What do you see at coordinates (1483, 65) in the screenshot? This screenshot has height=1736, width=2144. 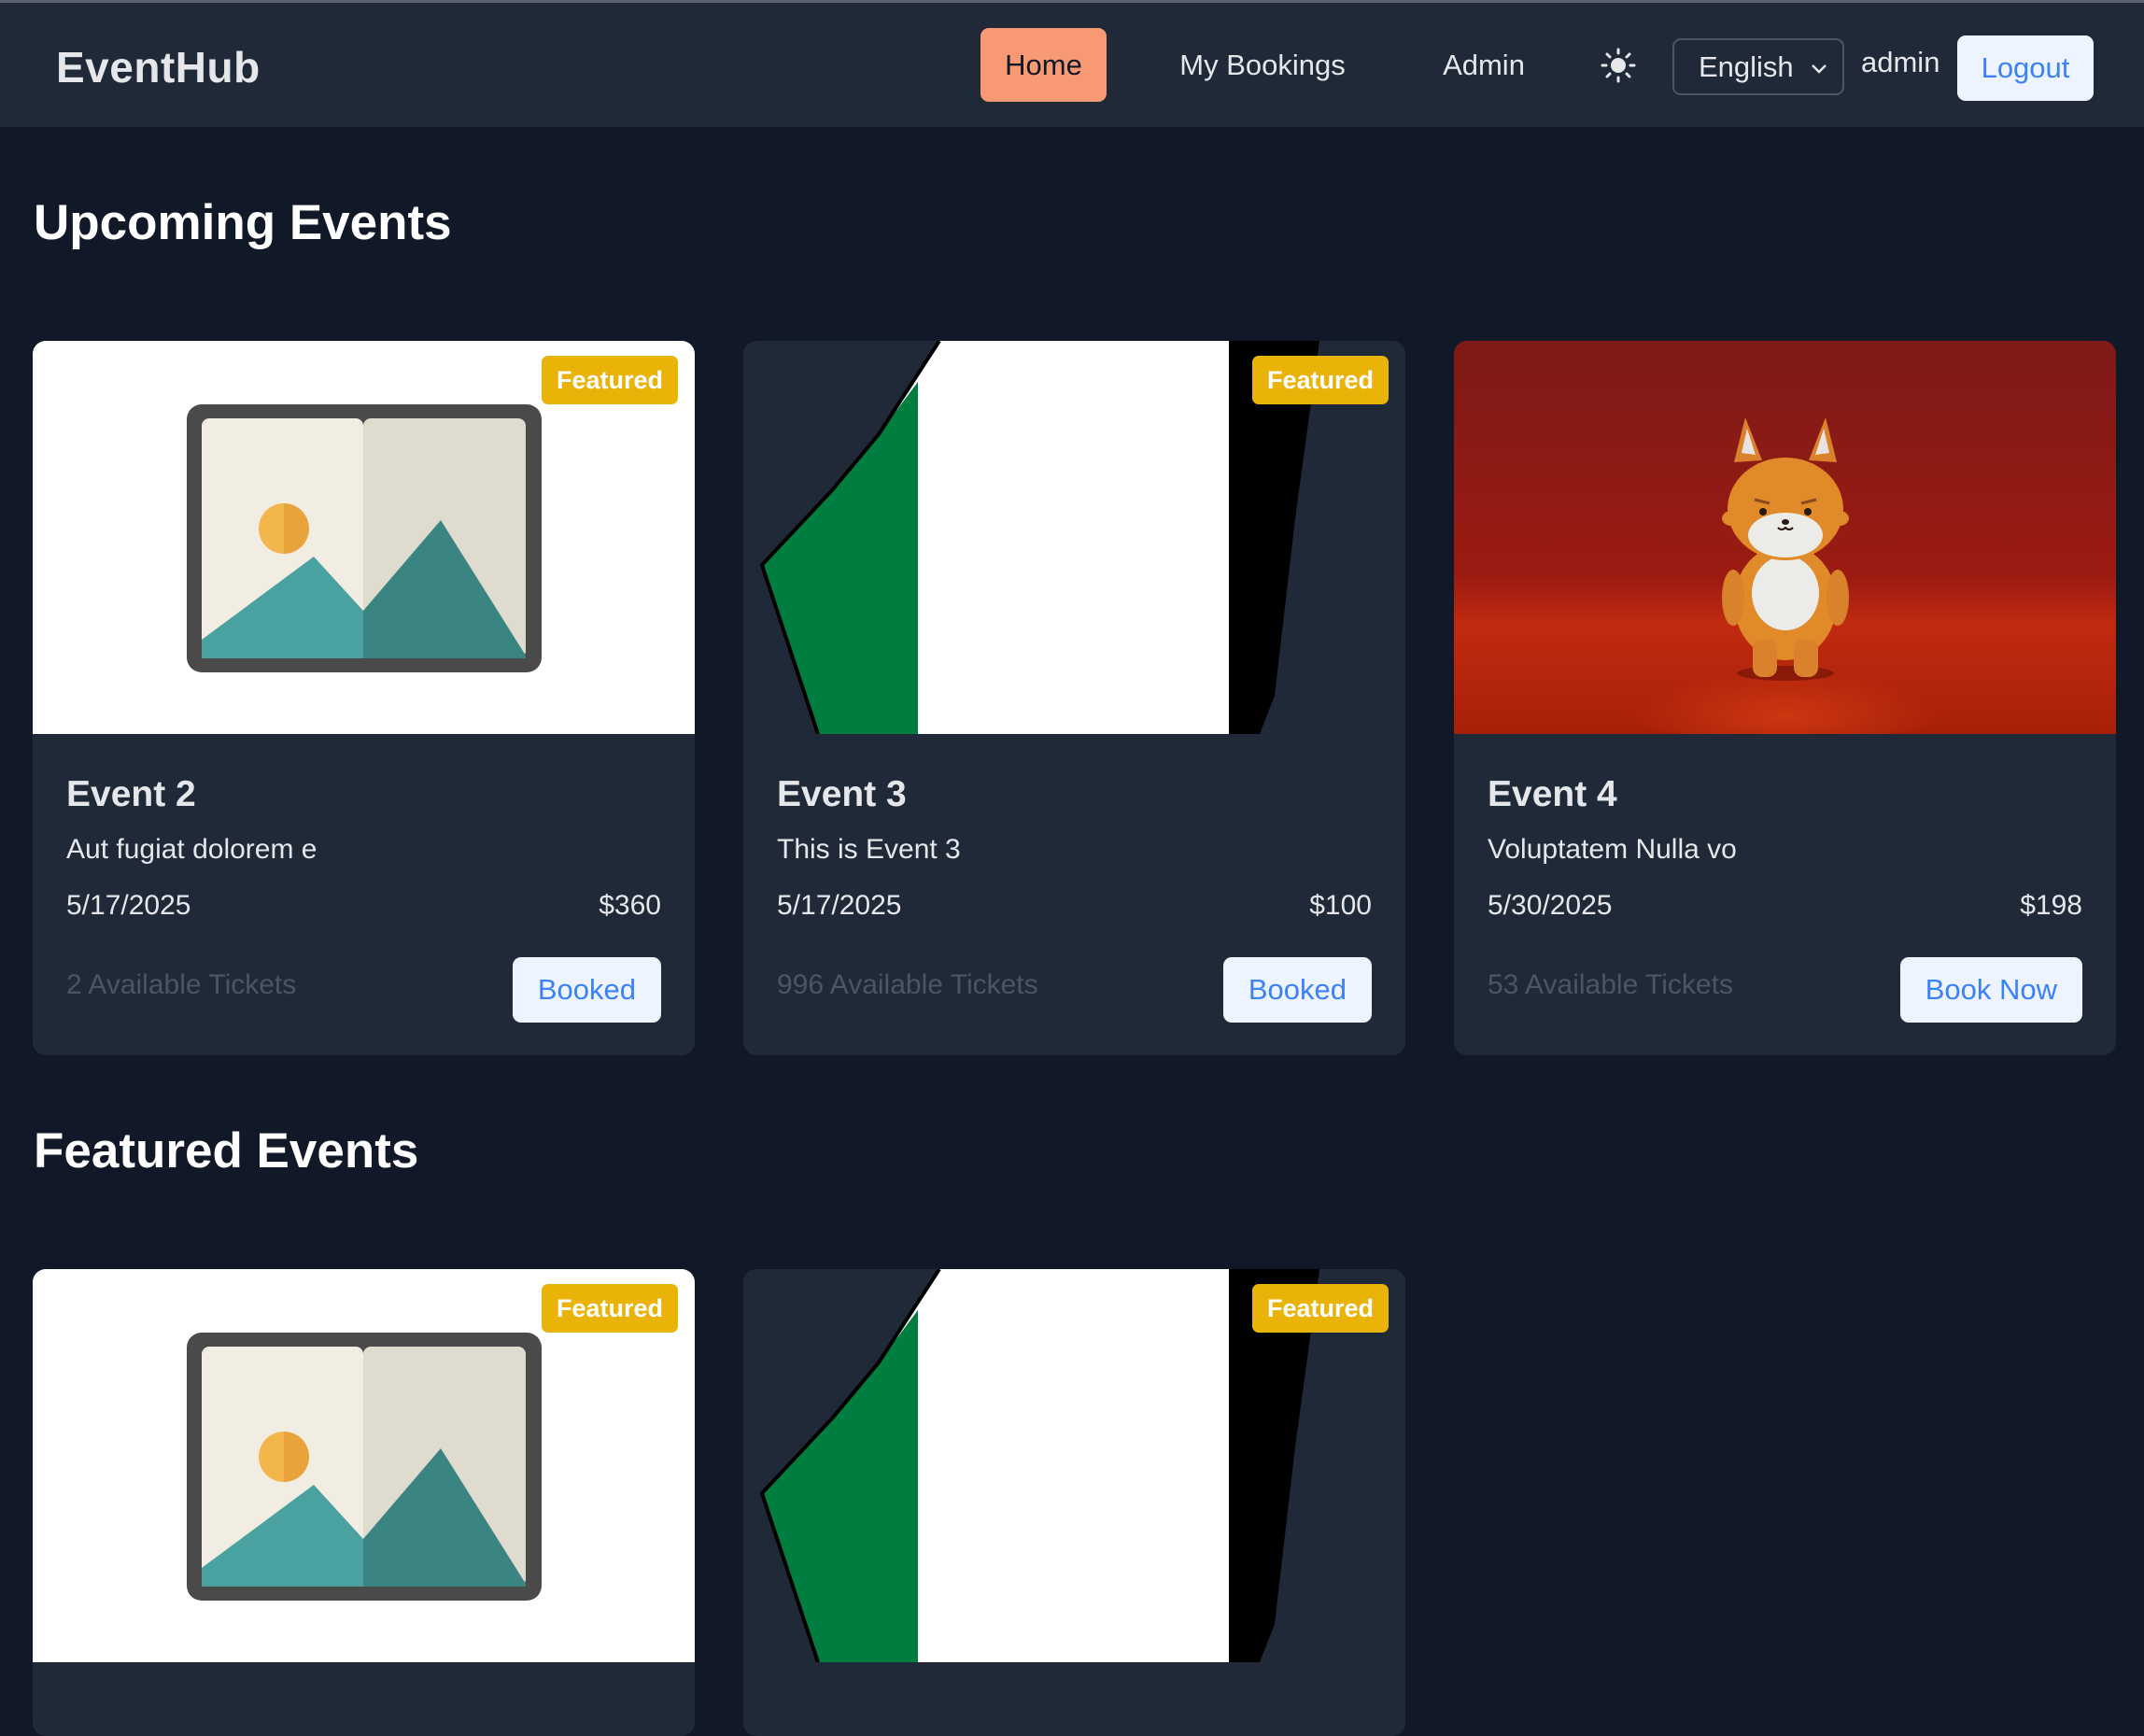 I see `nav-admin-link: Admin` at bounding box center [1483, 65].